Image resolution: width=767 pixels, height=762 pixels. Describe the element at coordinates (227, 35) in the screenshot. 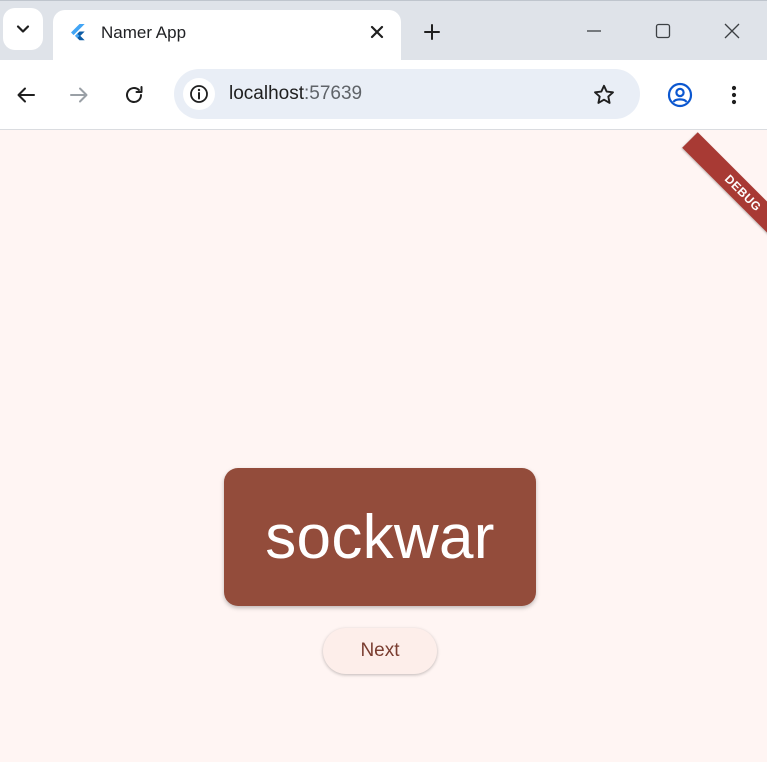

I see `browser-tab: Namer App` at that location.